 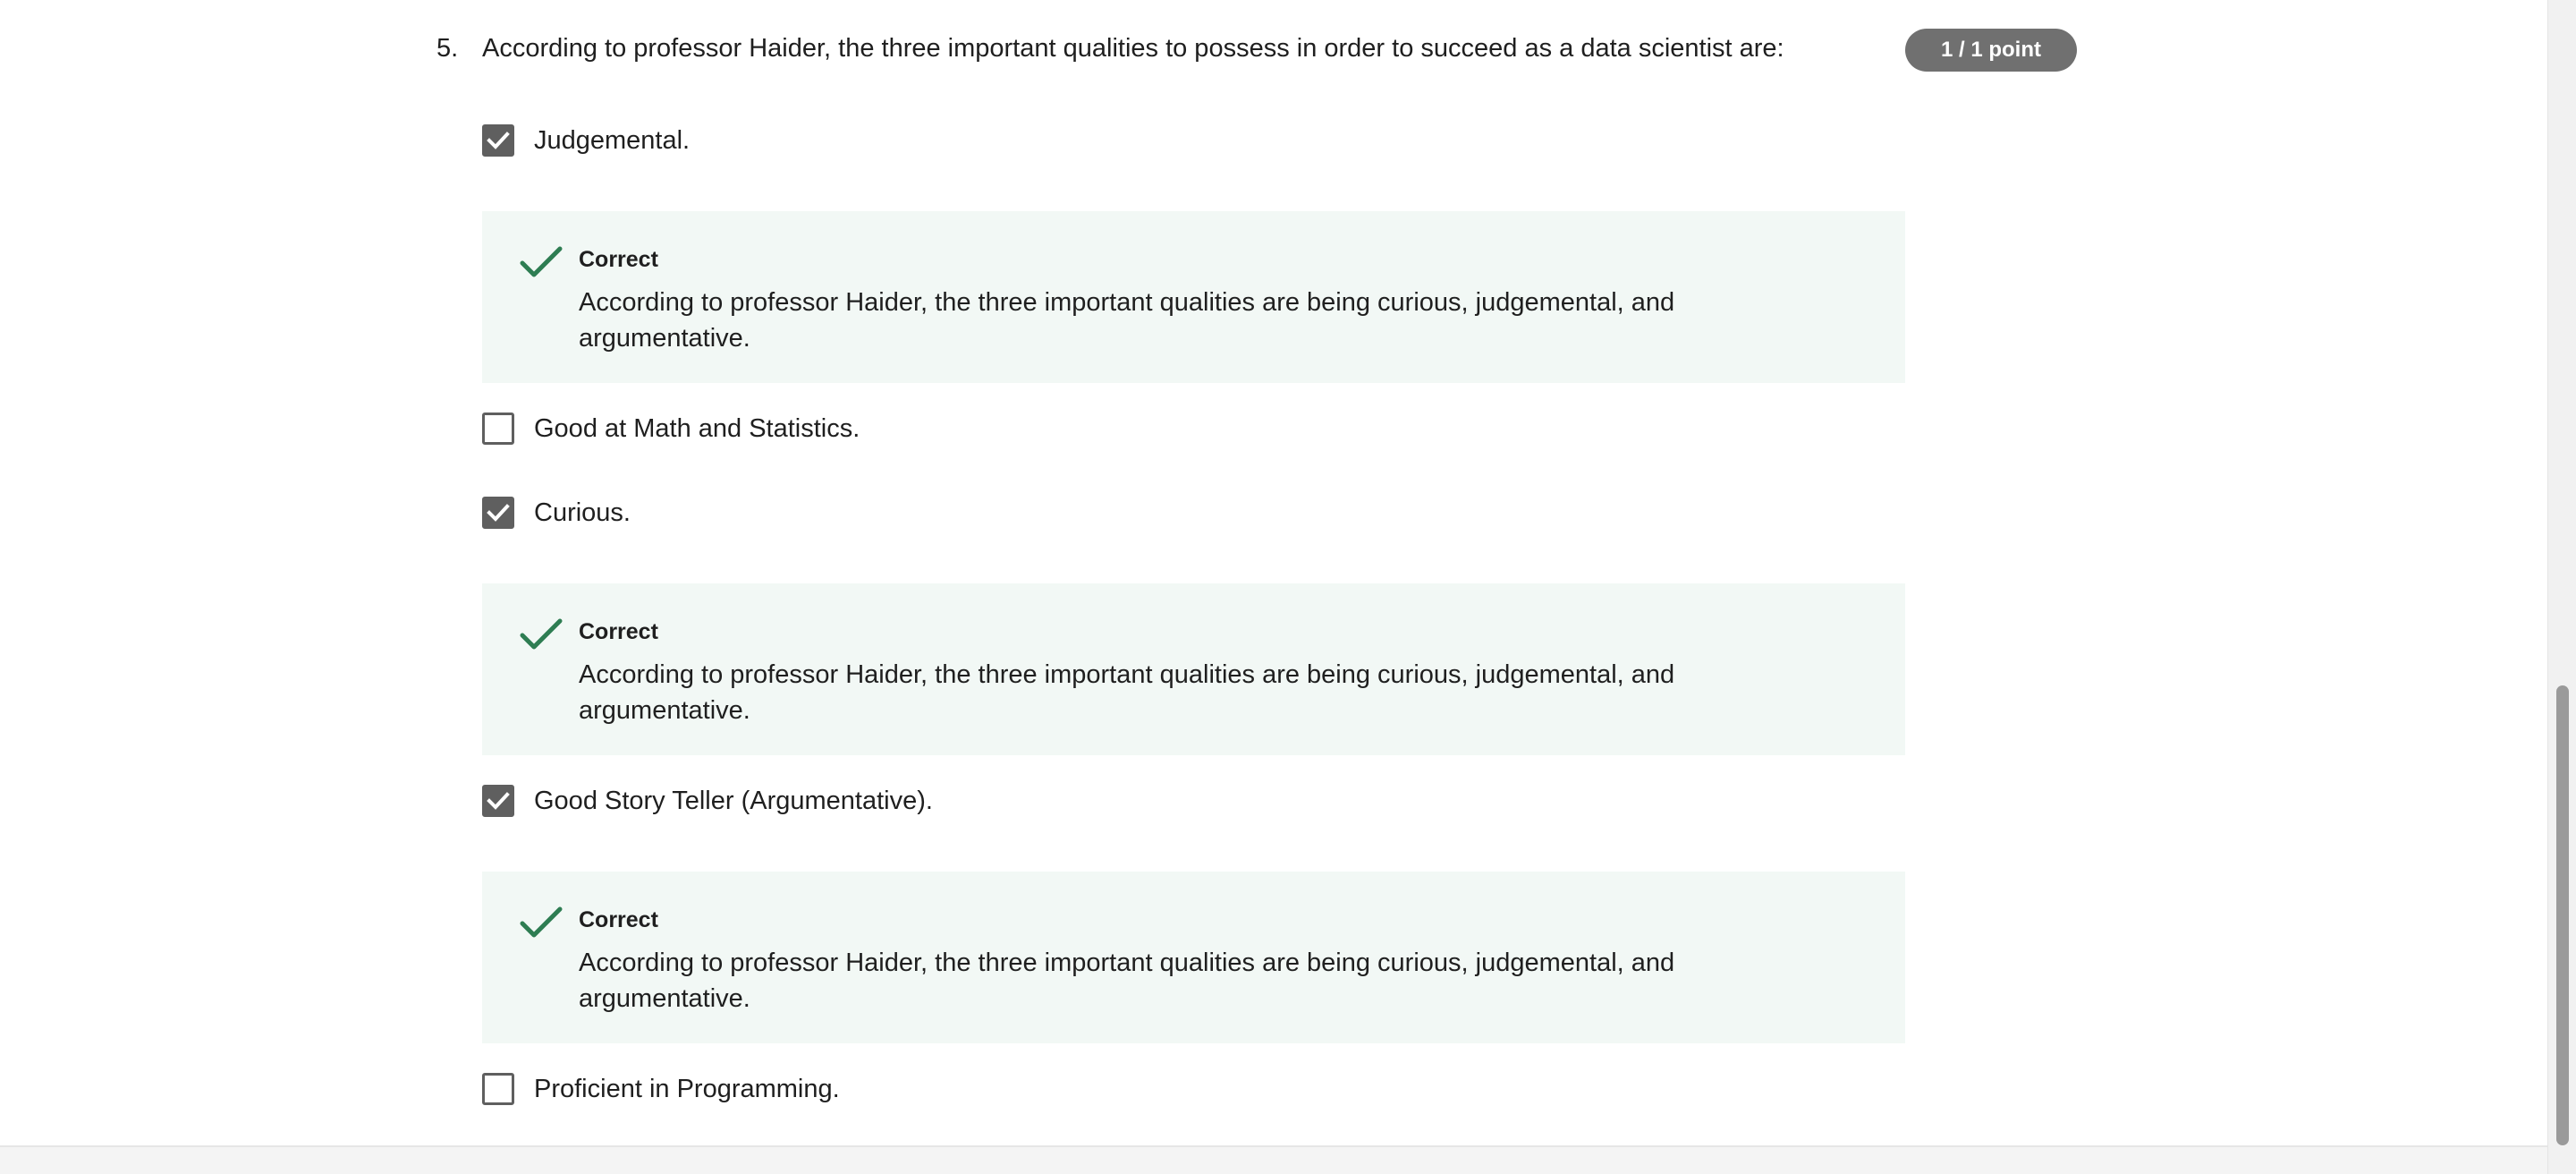 I want to click on option-label: Good Story Teller (Argumentative)., so click(x=733, y=801).